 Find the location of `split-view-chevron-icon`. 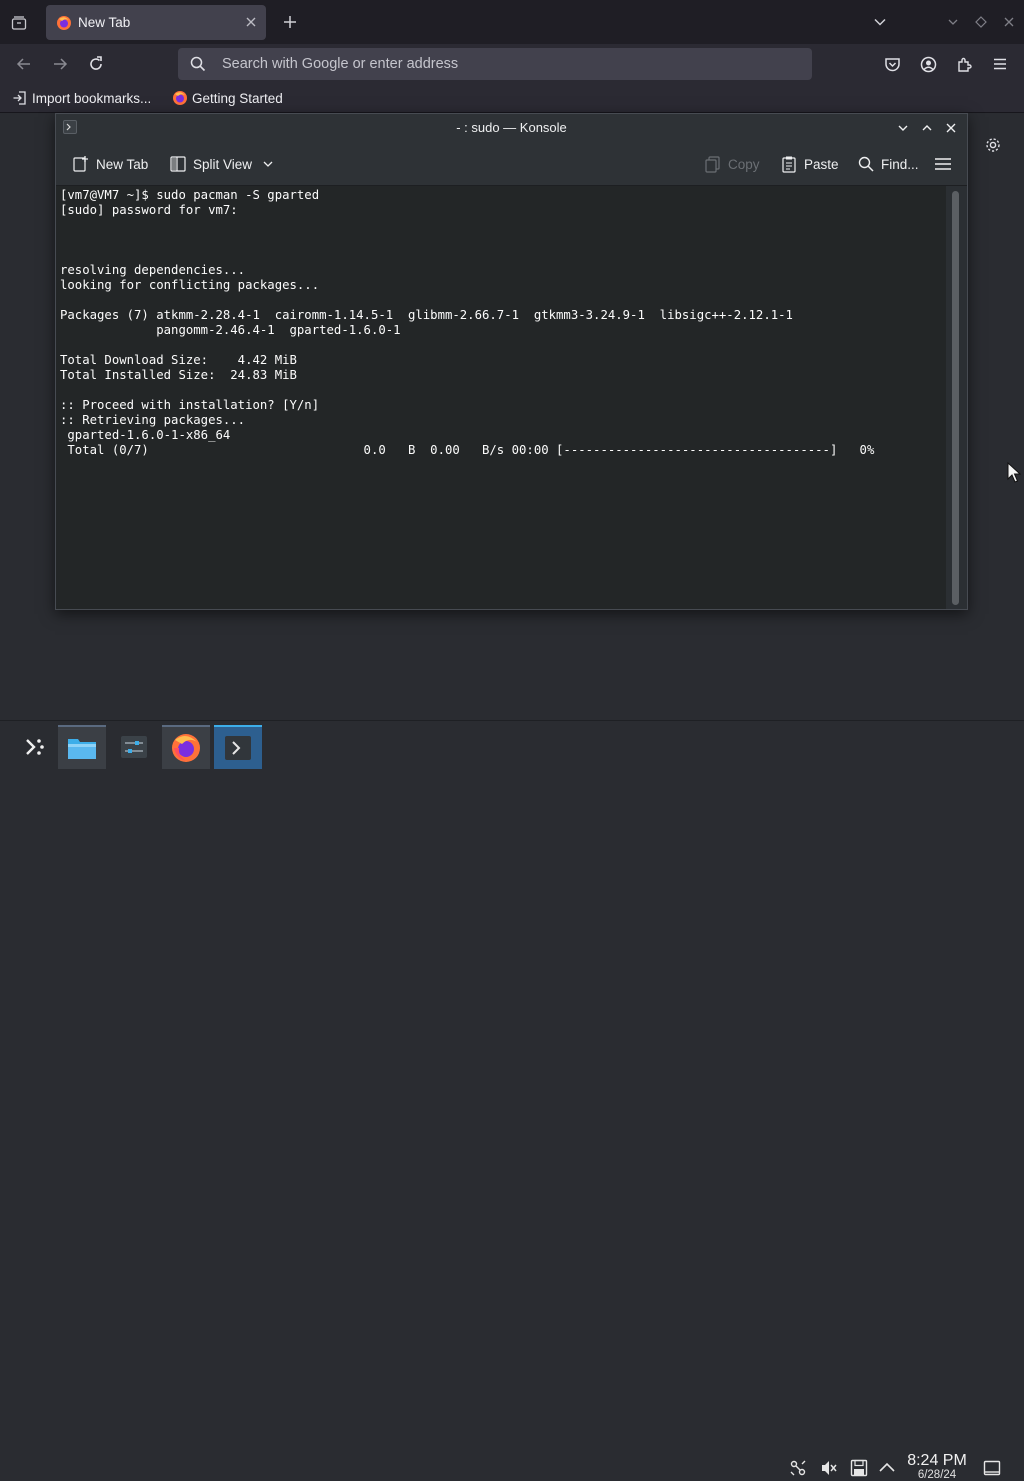

split-view-chevron-icon is located at coordinates (268, 164).